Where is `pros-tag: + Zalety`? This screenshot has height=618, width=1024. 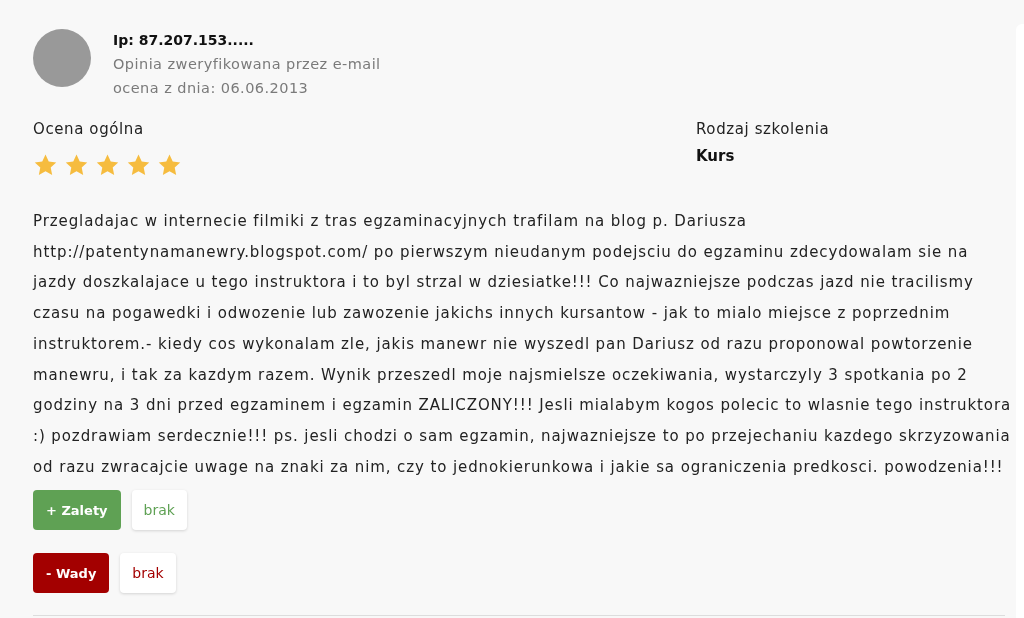 pros-tag: + Zalety is located at coordinates (77, 510).